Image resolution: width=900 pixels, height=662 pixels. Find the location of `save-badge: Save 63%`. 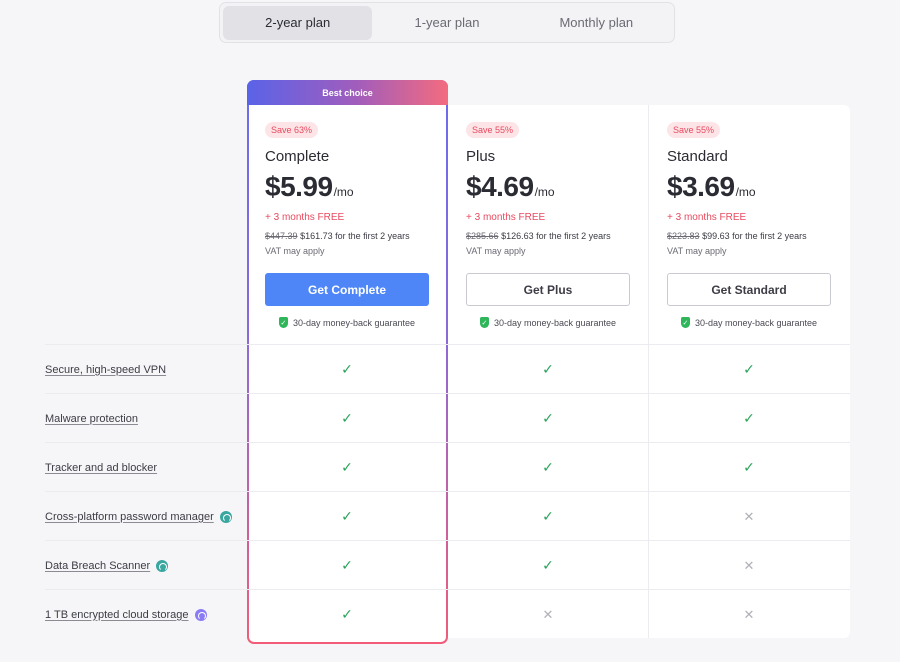

save-badge: Save 63% is located at coordinates (292, 130).